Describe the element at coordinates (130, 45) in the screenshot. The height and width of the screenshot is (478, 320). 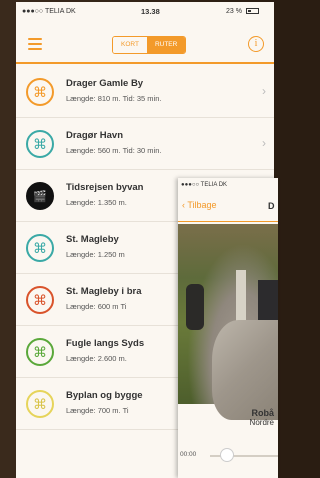
I see `tab-map: KORT` at that location.